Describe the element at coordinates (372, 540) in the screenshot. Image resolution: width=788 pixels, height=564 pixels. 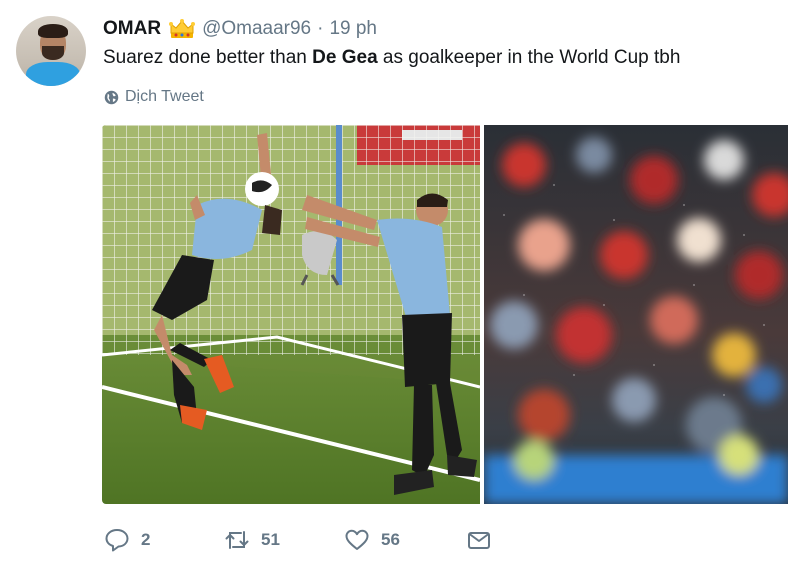
I see `like-button: 56` at that location.